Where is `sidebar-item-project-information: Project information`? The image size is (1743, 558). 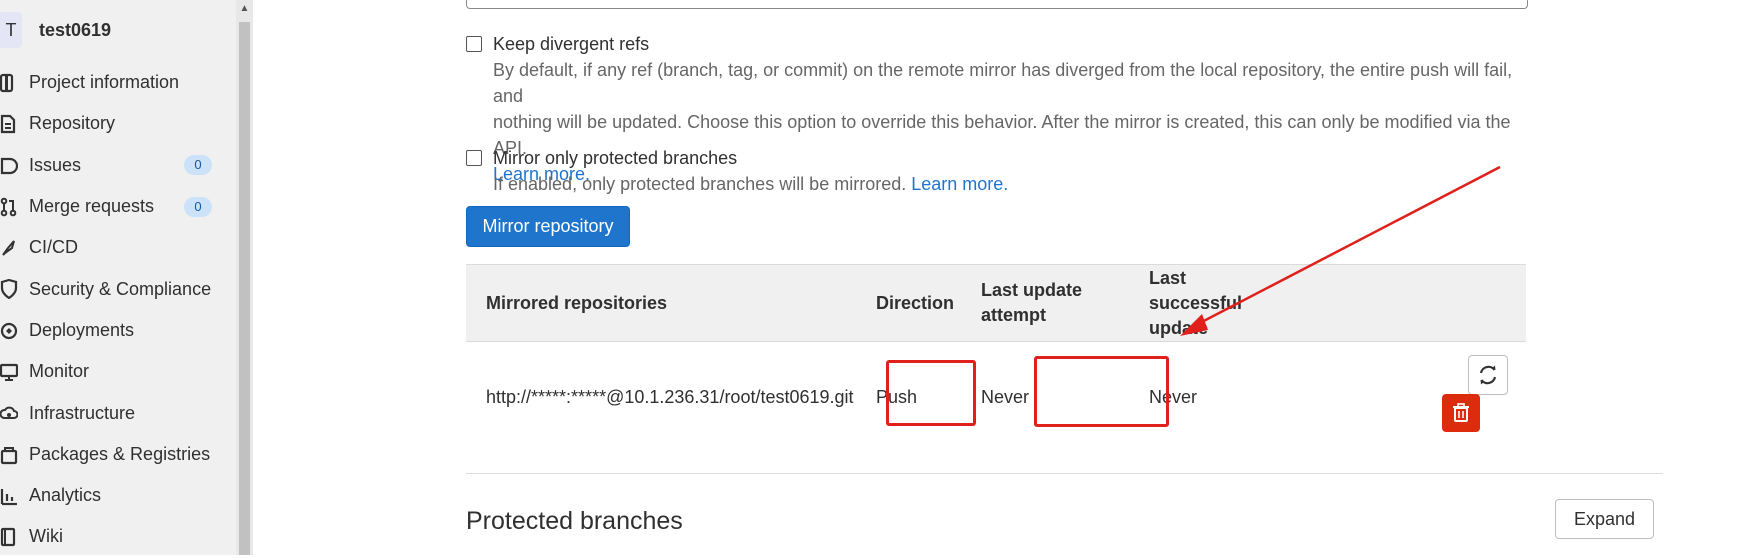
sidebar-item-project-information: Project information is located at coordinates (118, 82).